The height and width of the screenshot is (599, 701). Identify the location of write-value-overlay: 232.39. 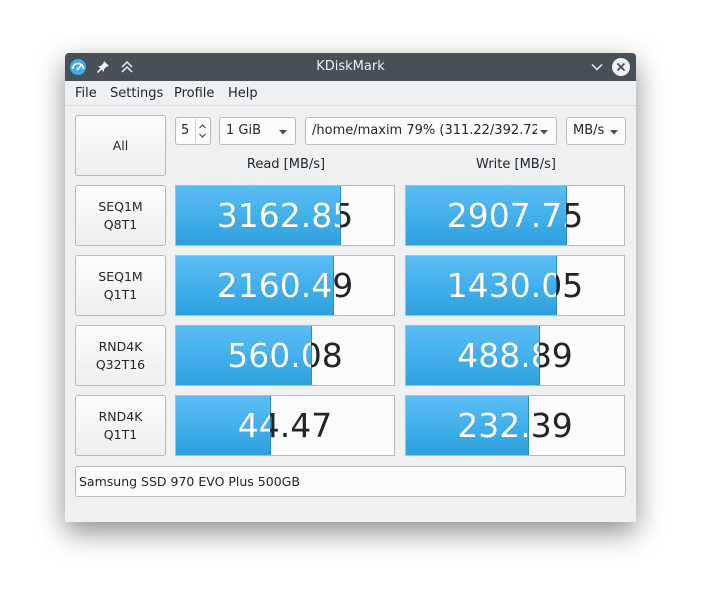
(467, 425).